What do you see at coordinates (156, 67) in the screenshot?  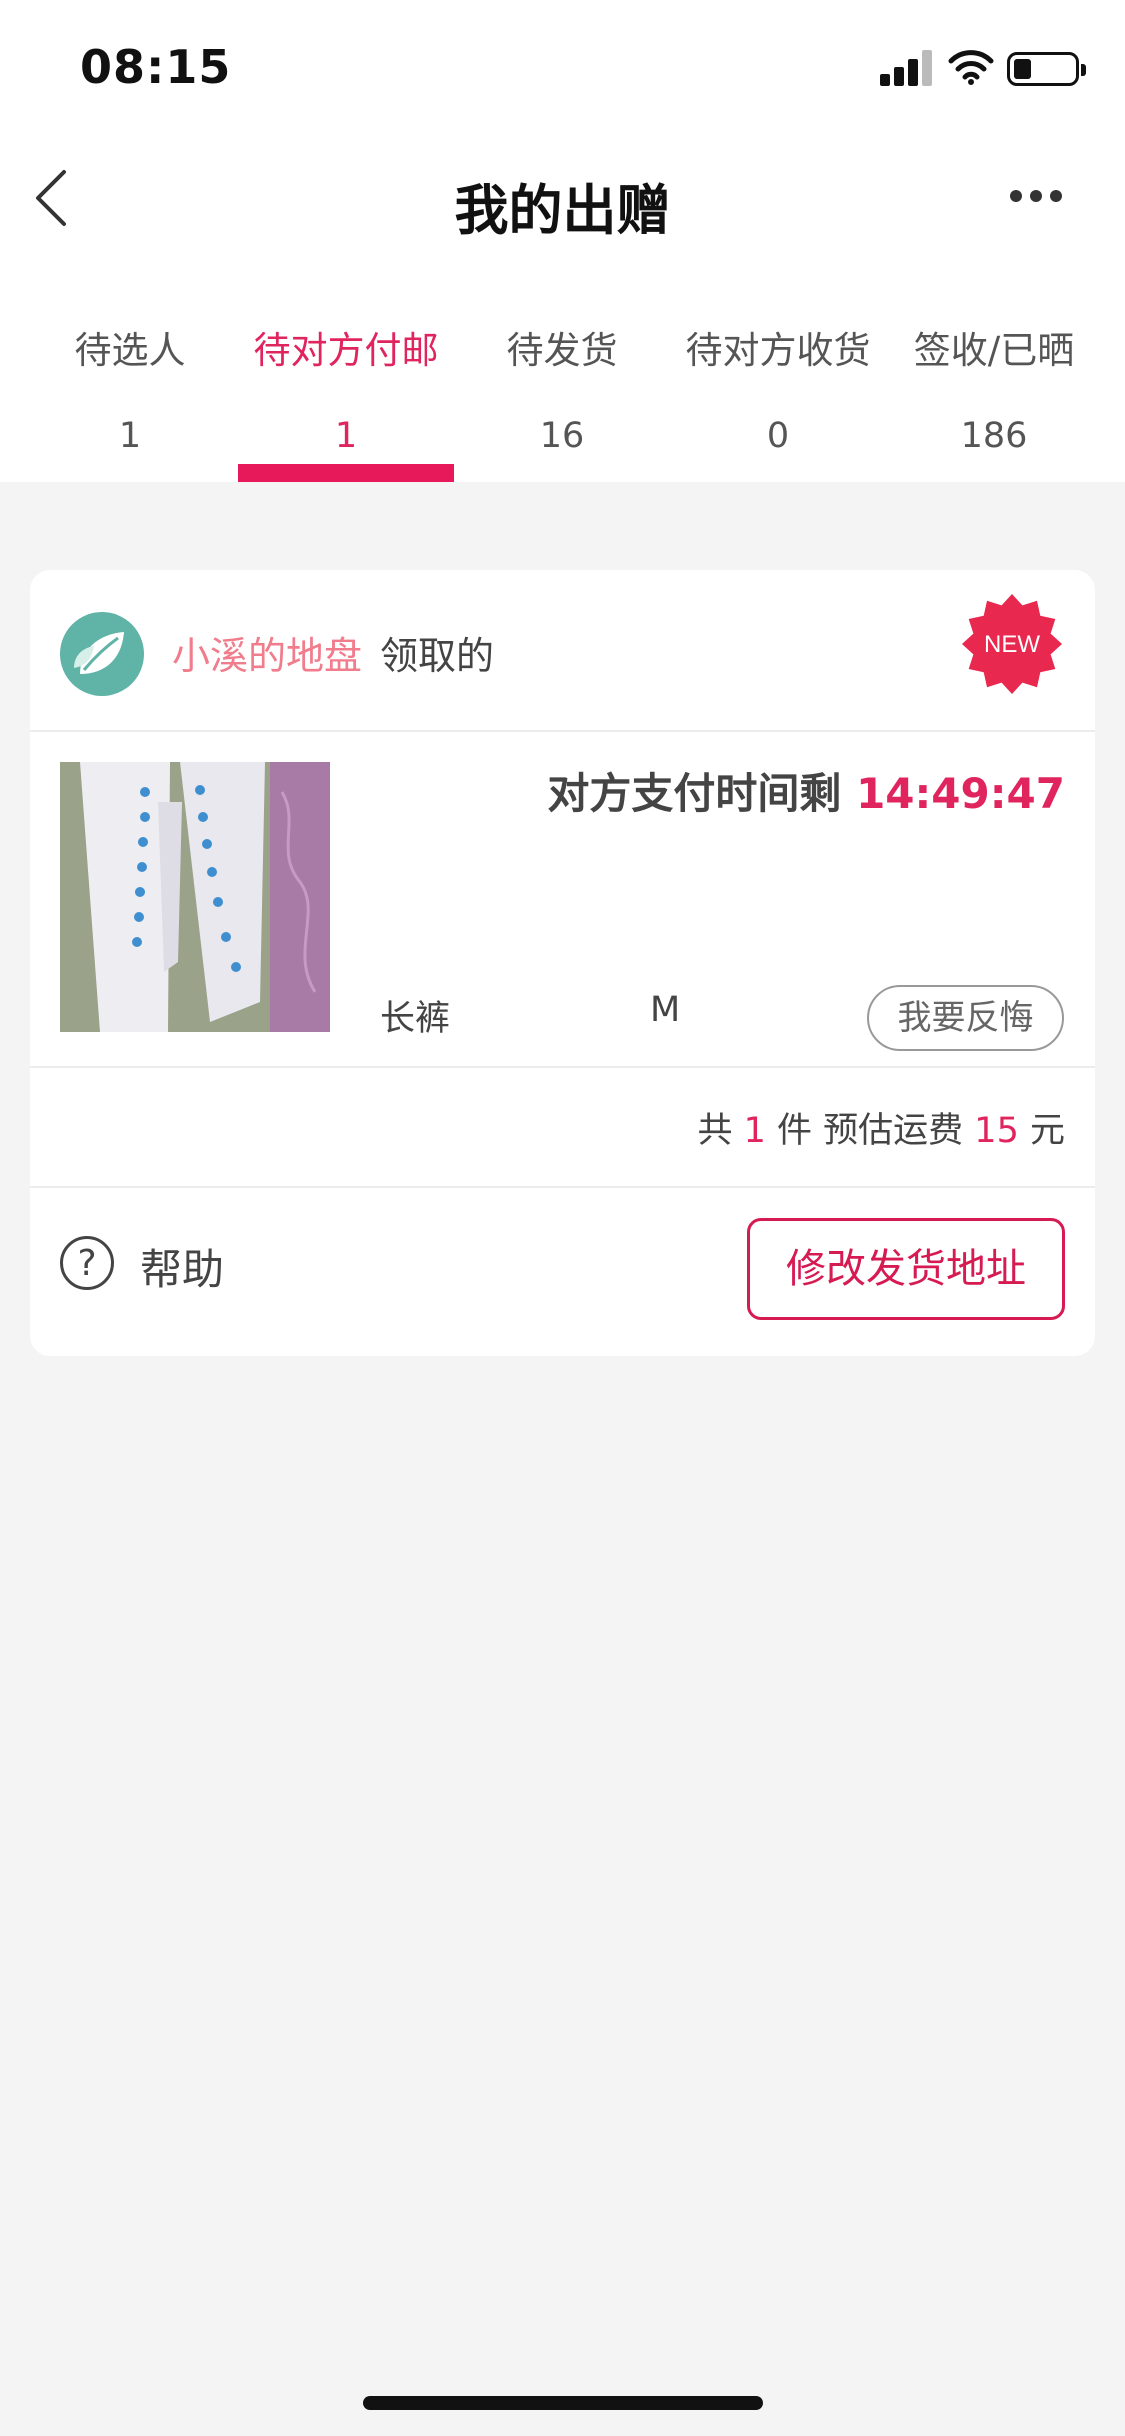 I see `status-time: 08:15` at bounding box center [156, 67].